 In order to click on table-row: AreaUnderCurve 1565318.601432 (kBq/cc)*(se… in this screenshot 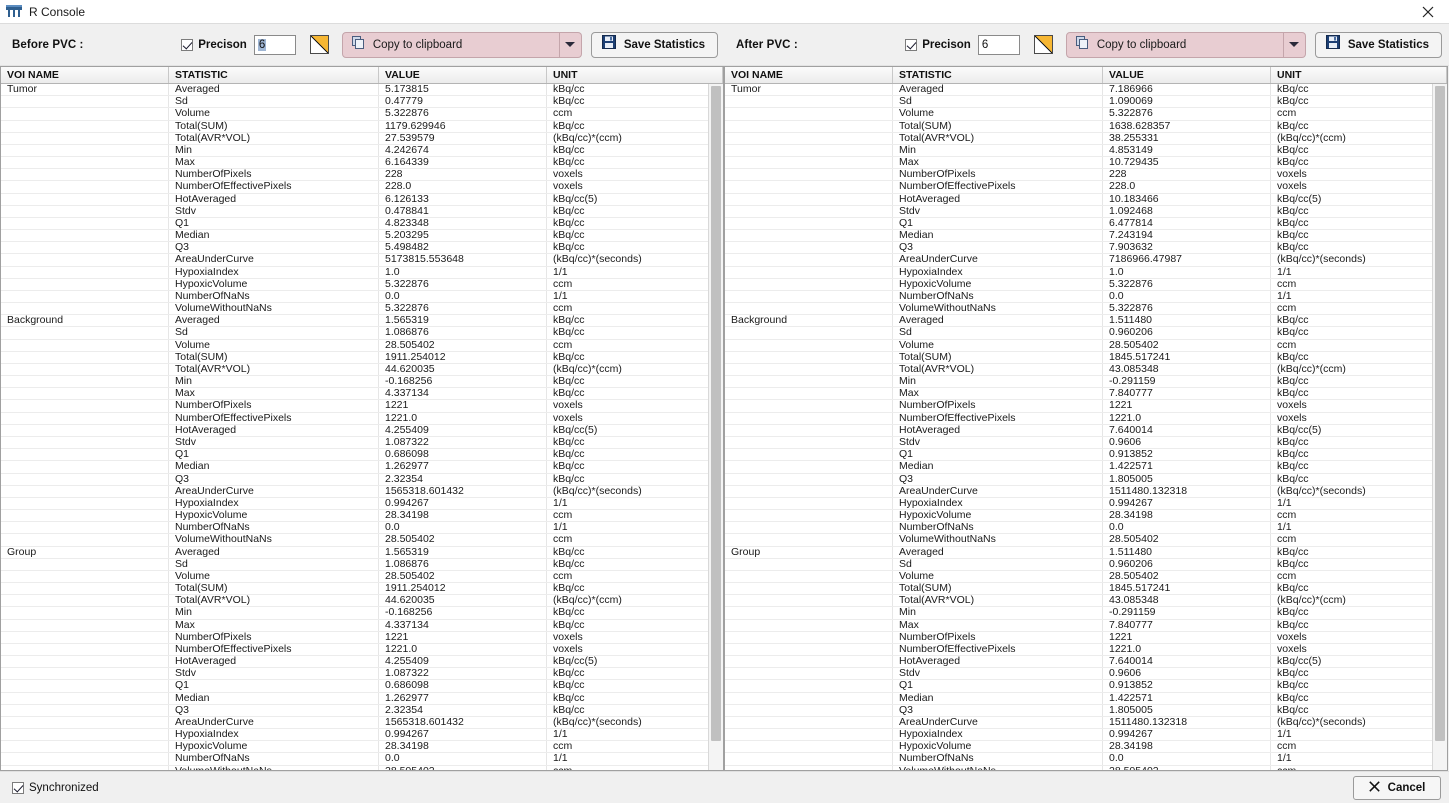, I will do `click(362, 723)`.